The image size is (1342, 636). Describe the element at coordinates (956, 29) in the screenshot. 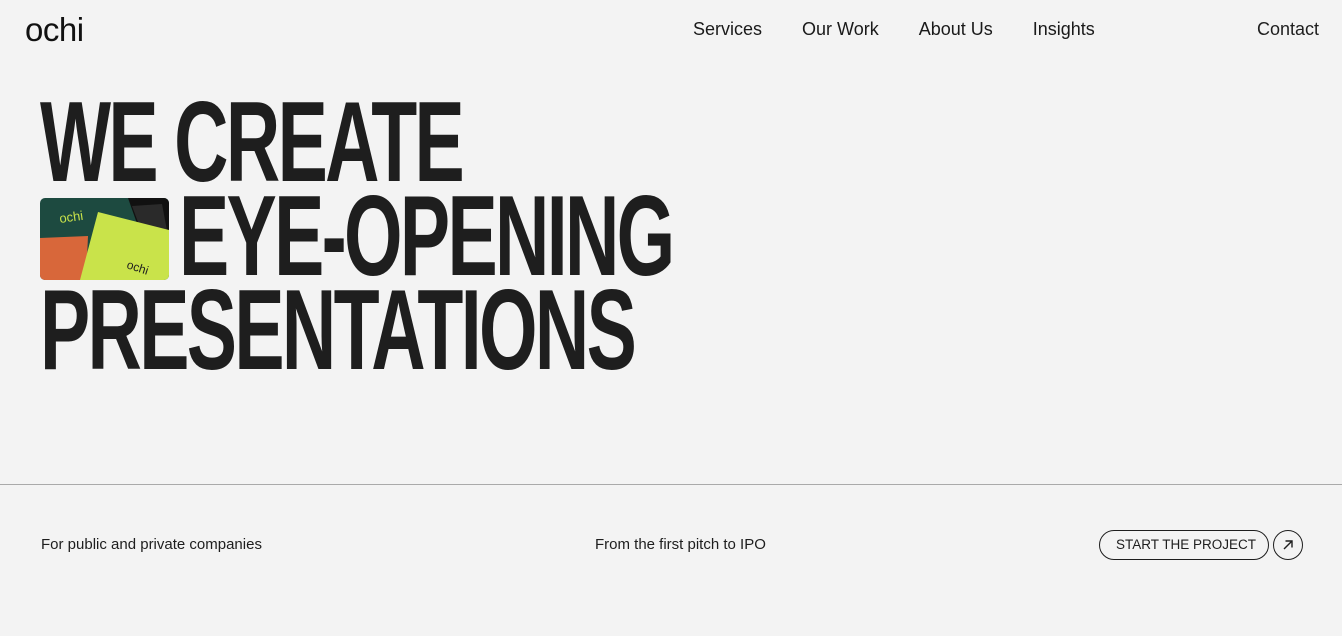

I see `nav-link-about-us: About Us` at that location.